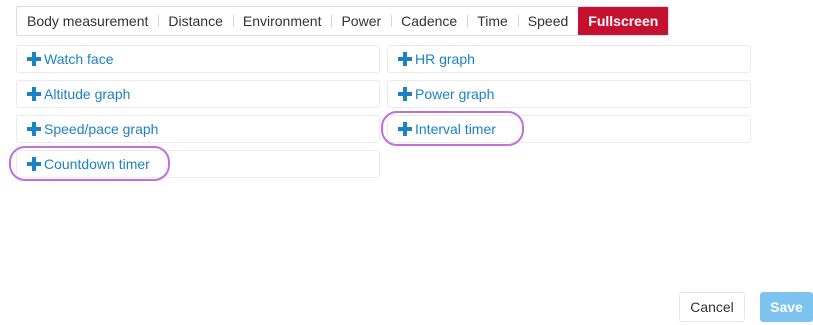  What do you see at coordinates (569, 59) in the screenshot?
I see `add-hr-graph-item: HR graph` at bounding box center [569, 59].